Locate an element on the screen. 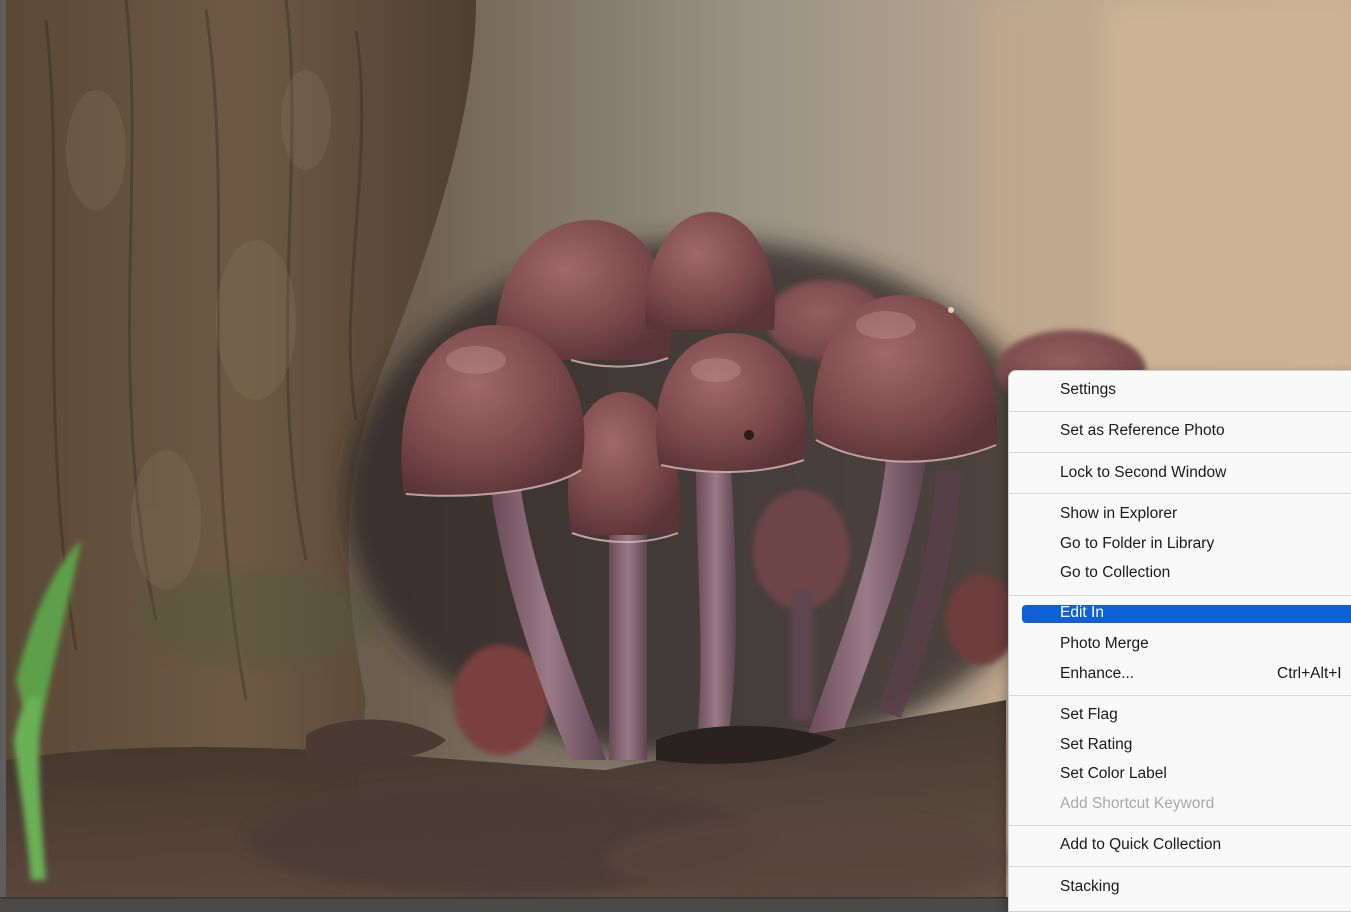 Image resolution: width=1351 pixels, height=912 pixels. menu-item-set-color-label: Set Color Label is located at coordinates (1180, 775).